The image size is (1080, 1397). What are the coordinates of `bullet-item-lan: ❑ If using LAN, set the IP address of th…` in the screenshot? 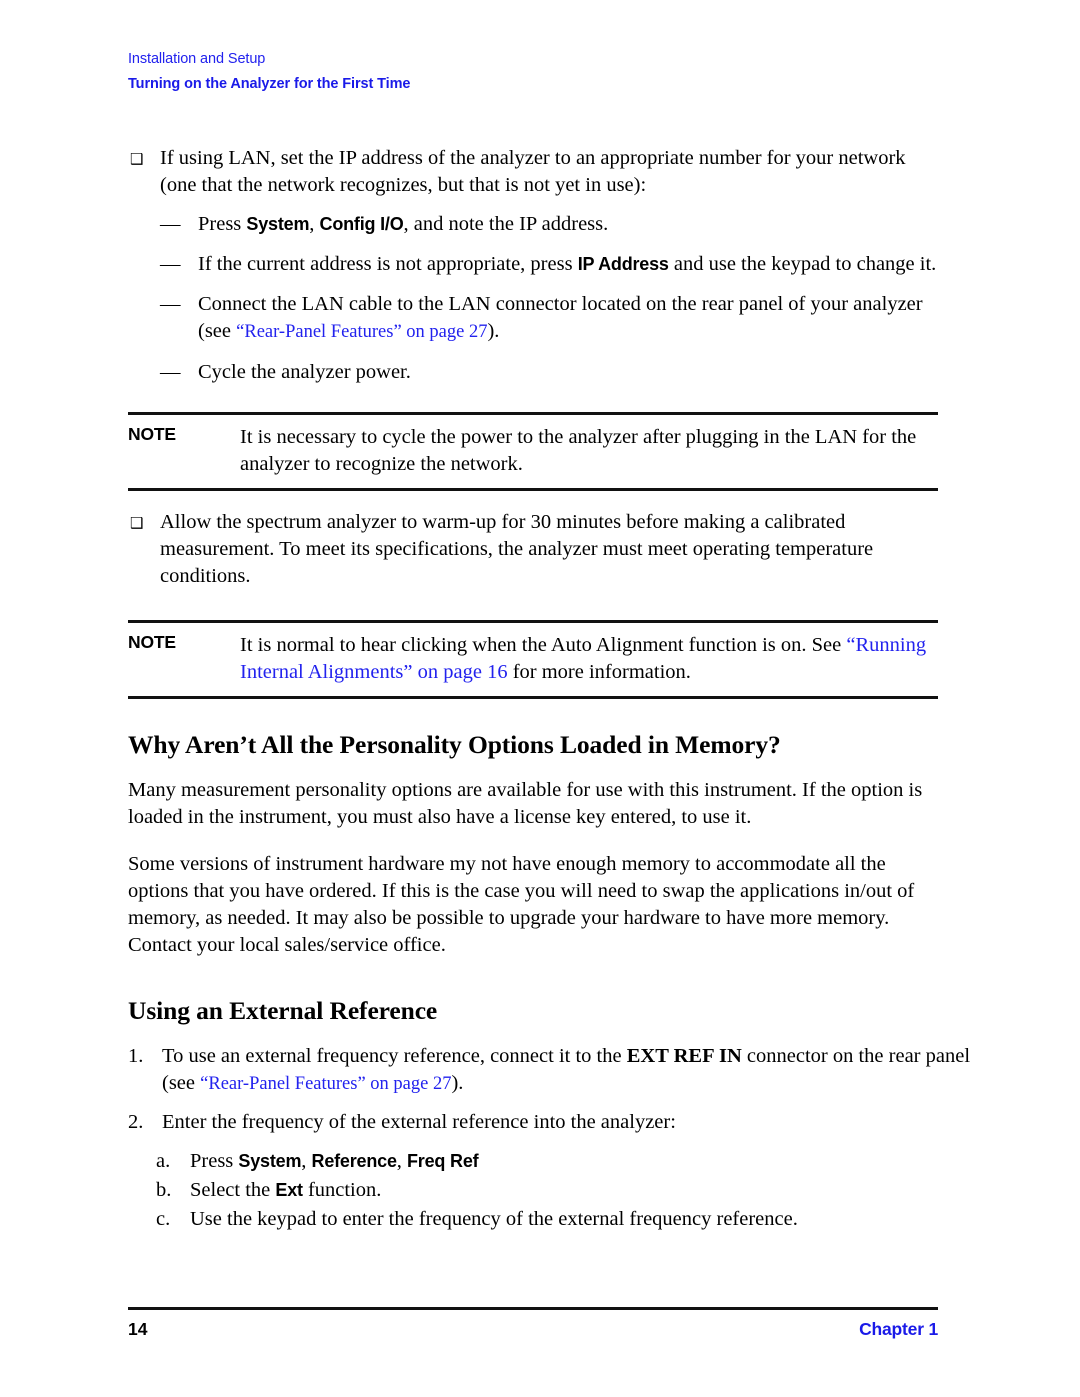 It's located at (533, 172).